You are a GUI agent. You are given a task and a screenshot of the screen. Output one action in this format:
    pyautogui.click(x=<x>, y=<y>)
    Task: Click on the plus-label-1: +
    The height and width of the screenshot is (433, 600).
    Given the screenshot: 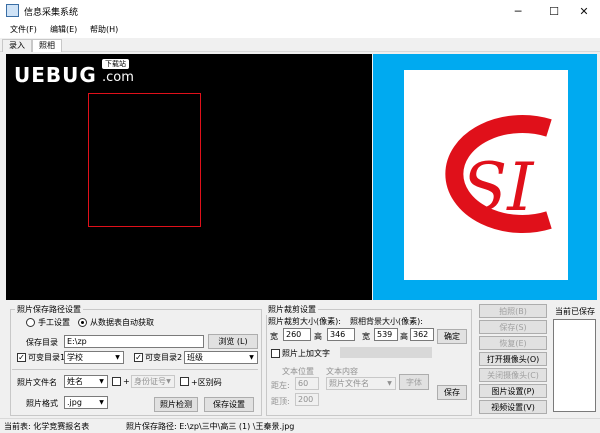 What is the action you would take?
    pyautogui.click(x=126, y=381)
    